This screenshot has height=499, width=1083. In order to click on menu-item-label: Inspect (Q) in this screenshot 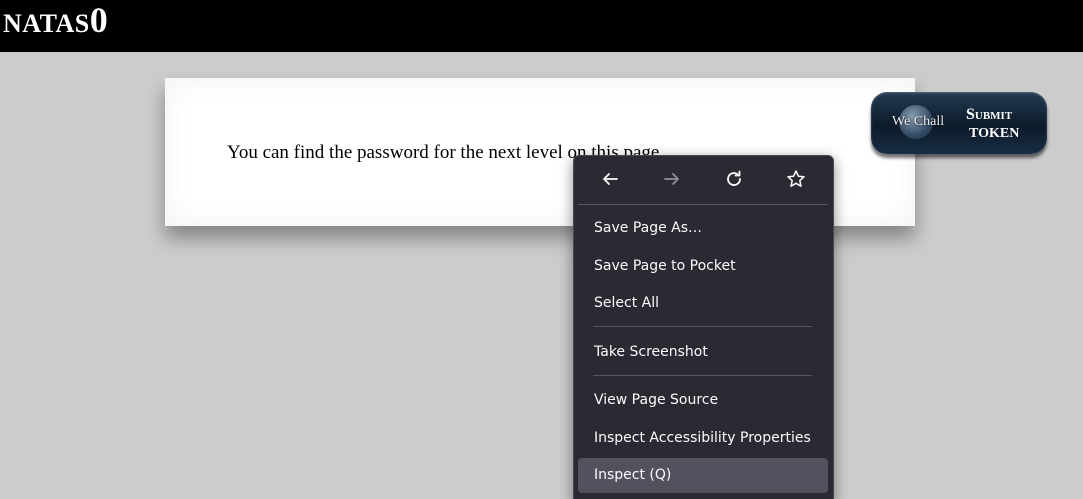, I will do `click(633, 475)`.